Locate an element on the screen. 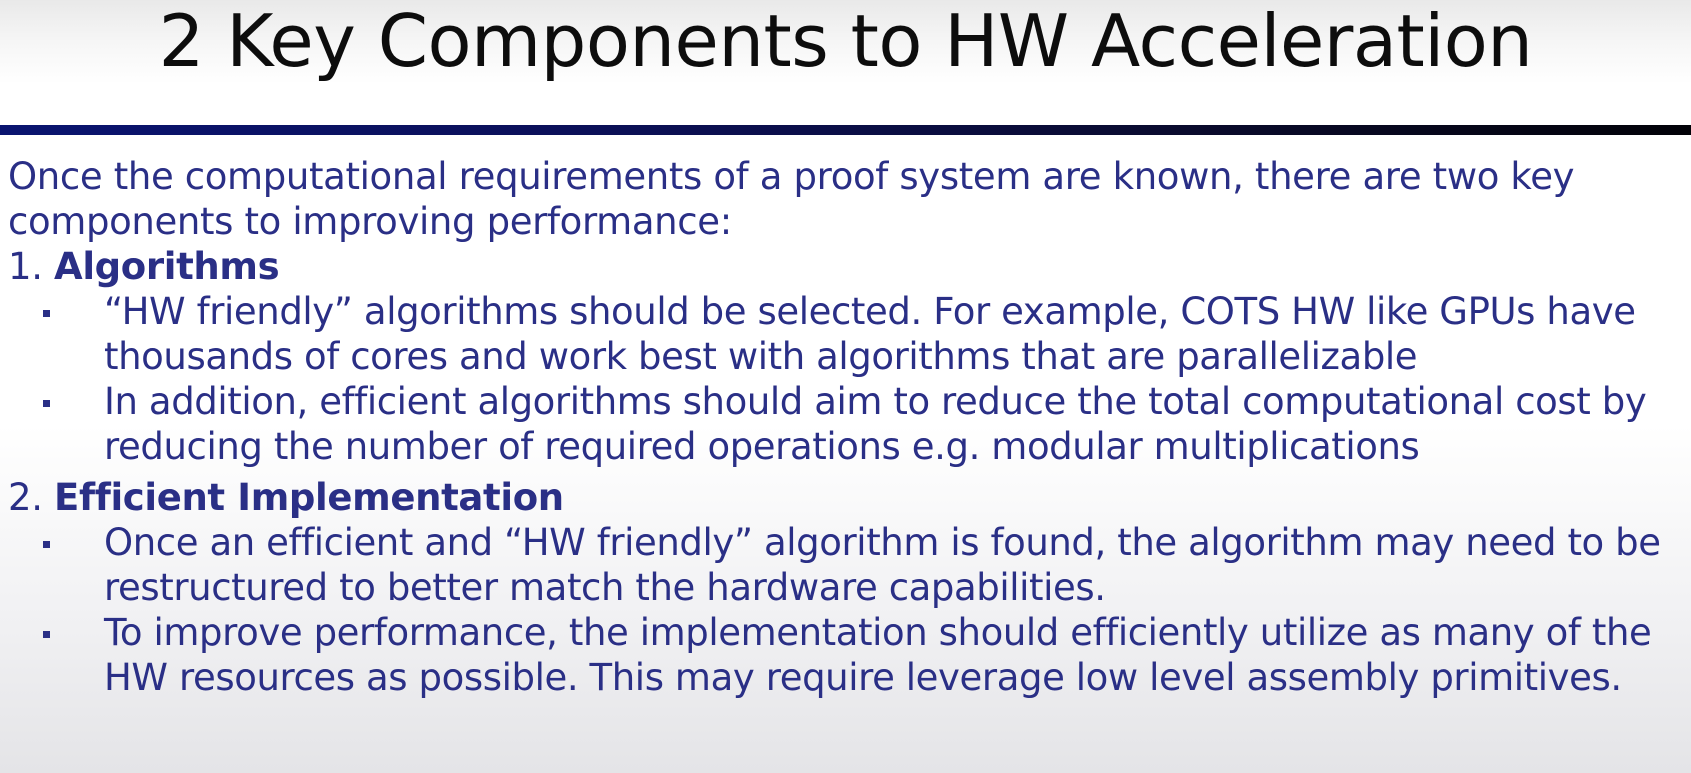  section-number: 1. is located at coordinates (25, 266).